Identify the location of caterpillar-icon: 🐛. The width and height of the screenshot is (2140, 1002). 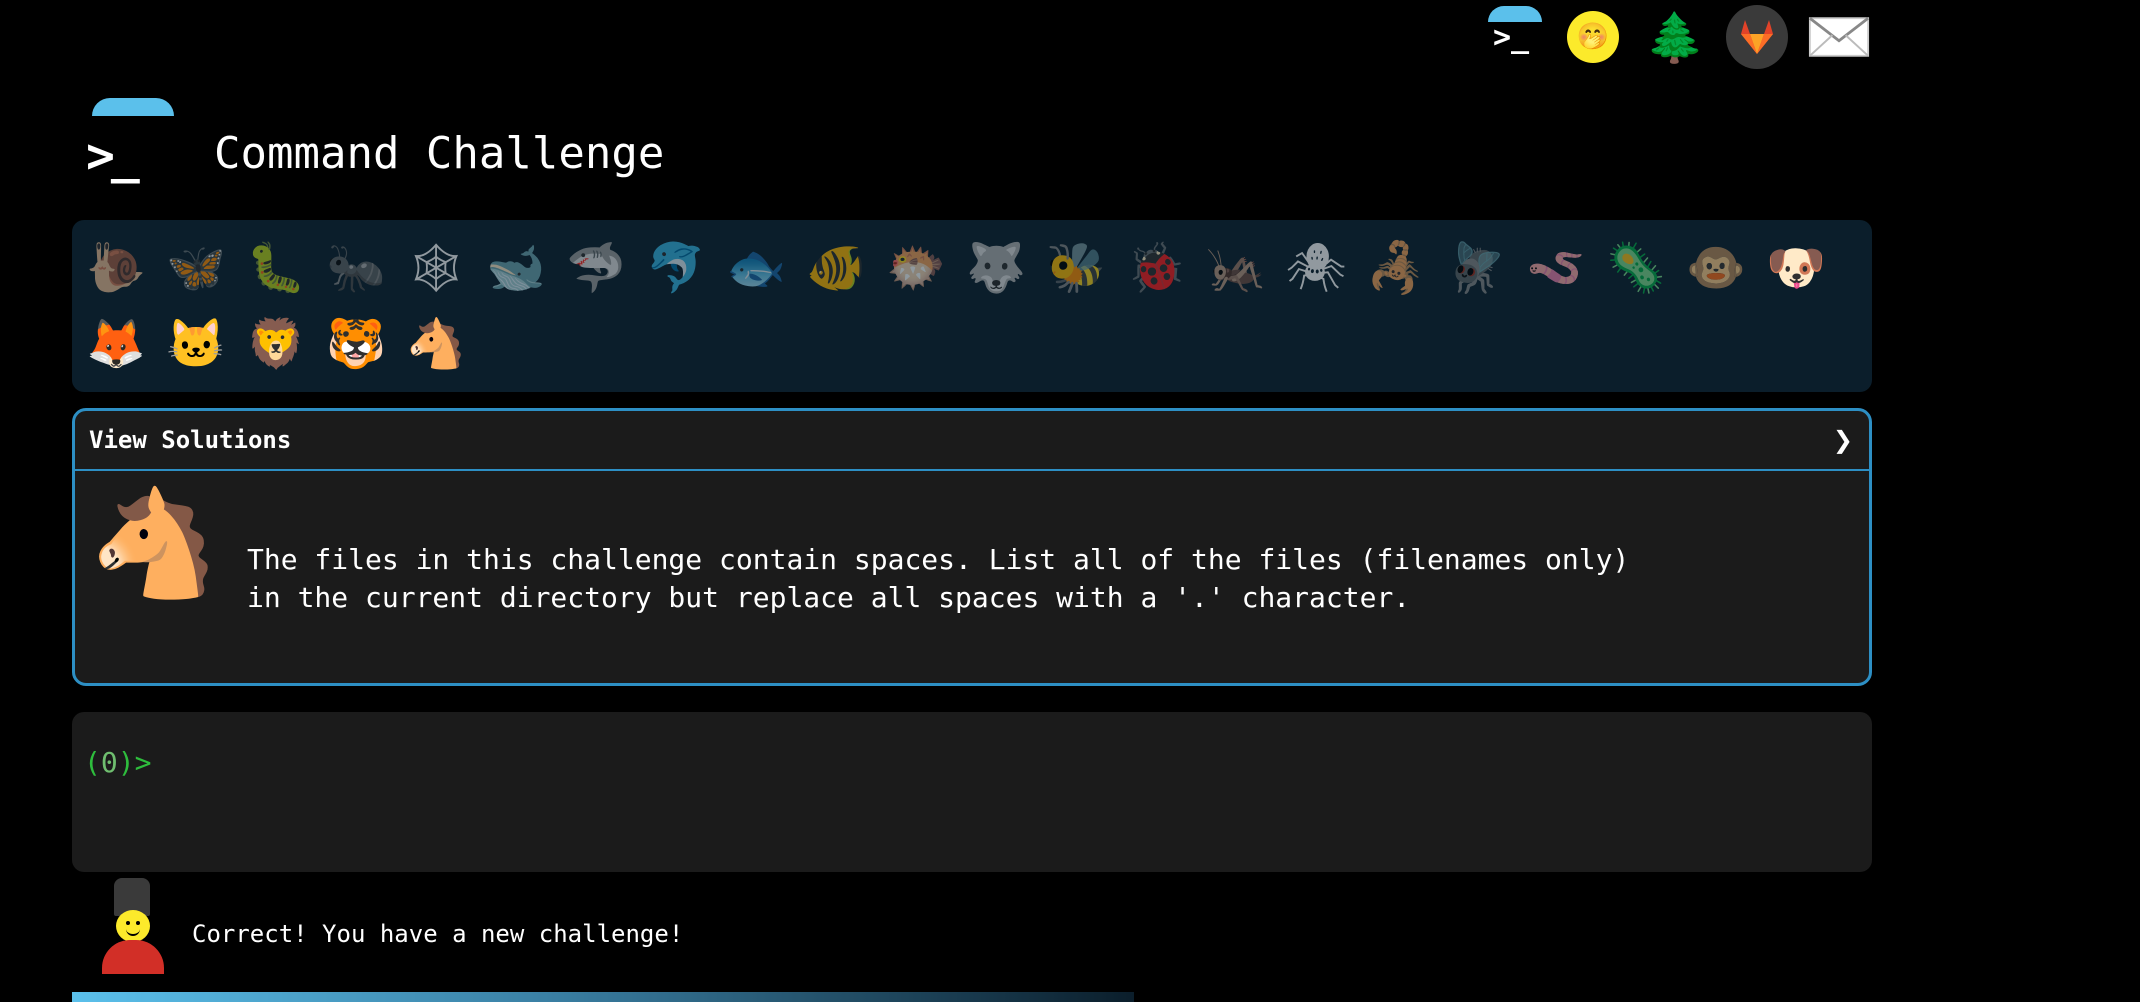
(276, 268).